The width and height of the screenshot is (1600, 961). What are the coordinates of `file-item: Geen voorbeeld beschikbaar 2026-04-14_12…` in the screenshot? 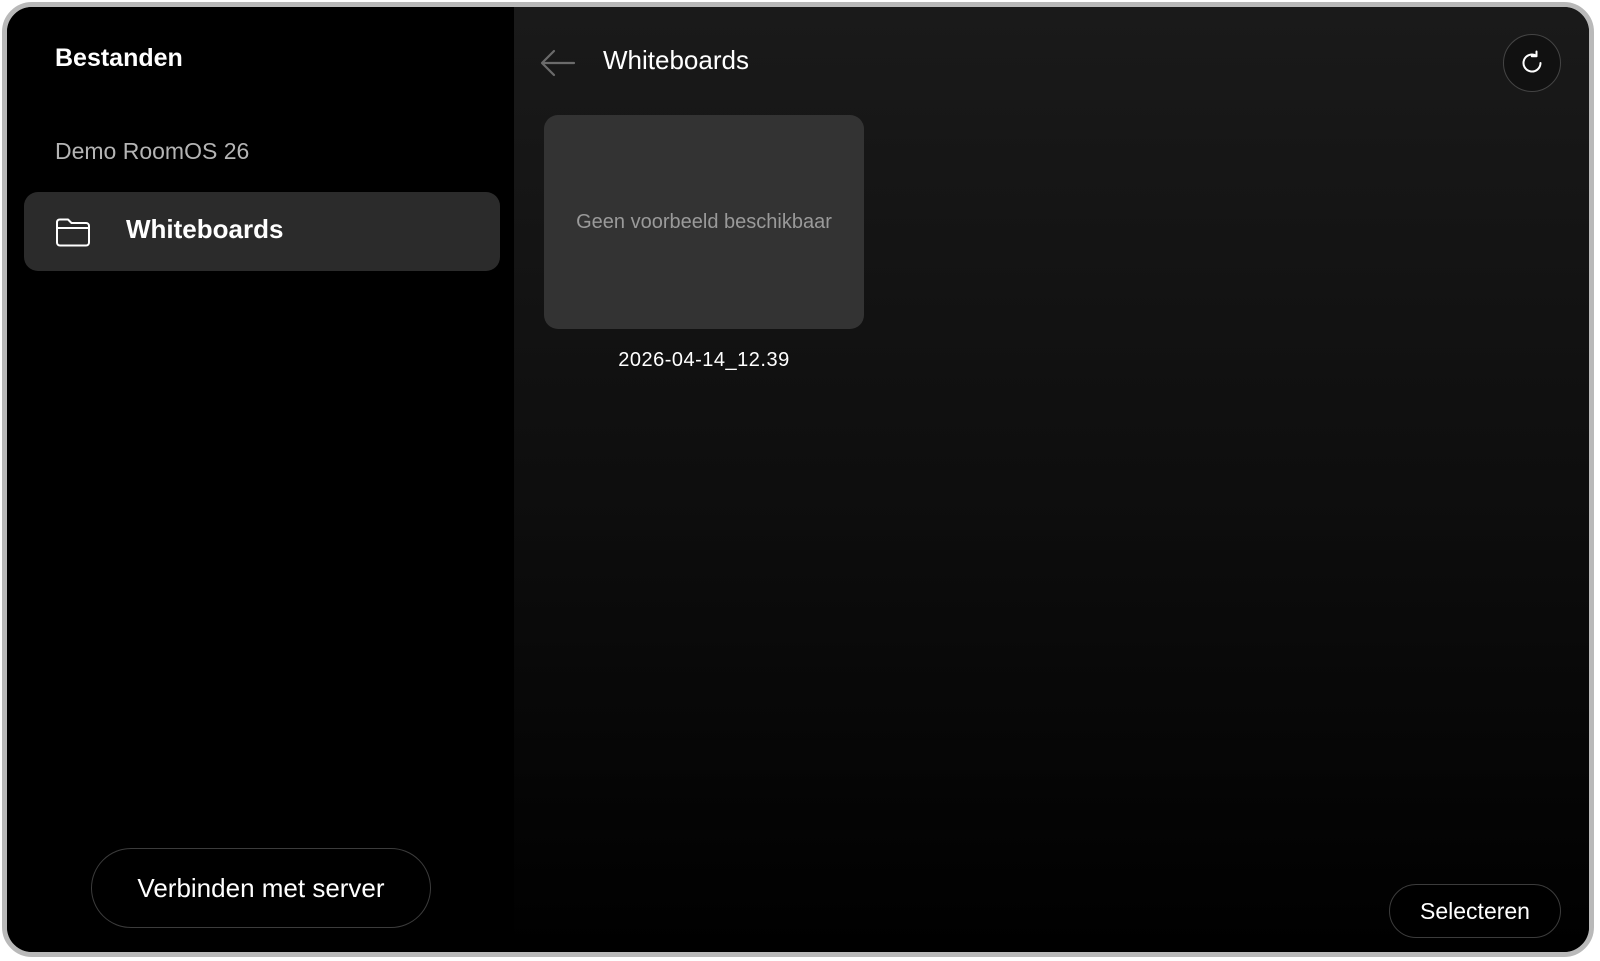 It's located at (704, 255).